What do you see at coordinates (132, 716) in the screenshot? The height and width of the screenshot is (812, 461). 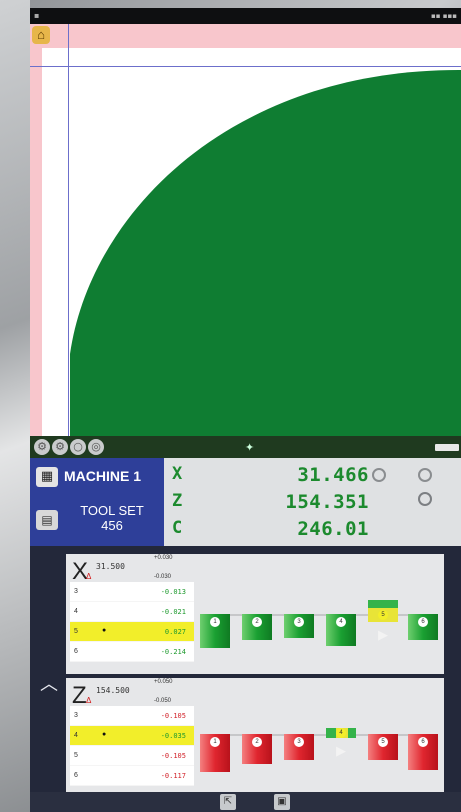 I see `table-row: 3 -0.105` at bounding box center [132, 716].